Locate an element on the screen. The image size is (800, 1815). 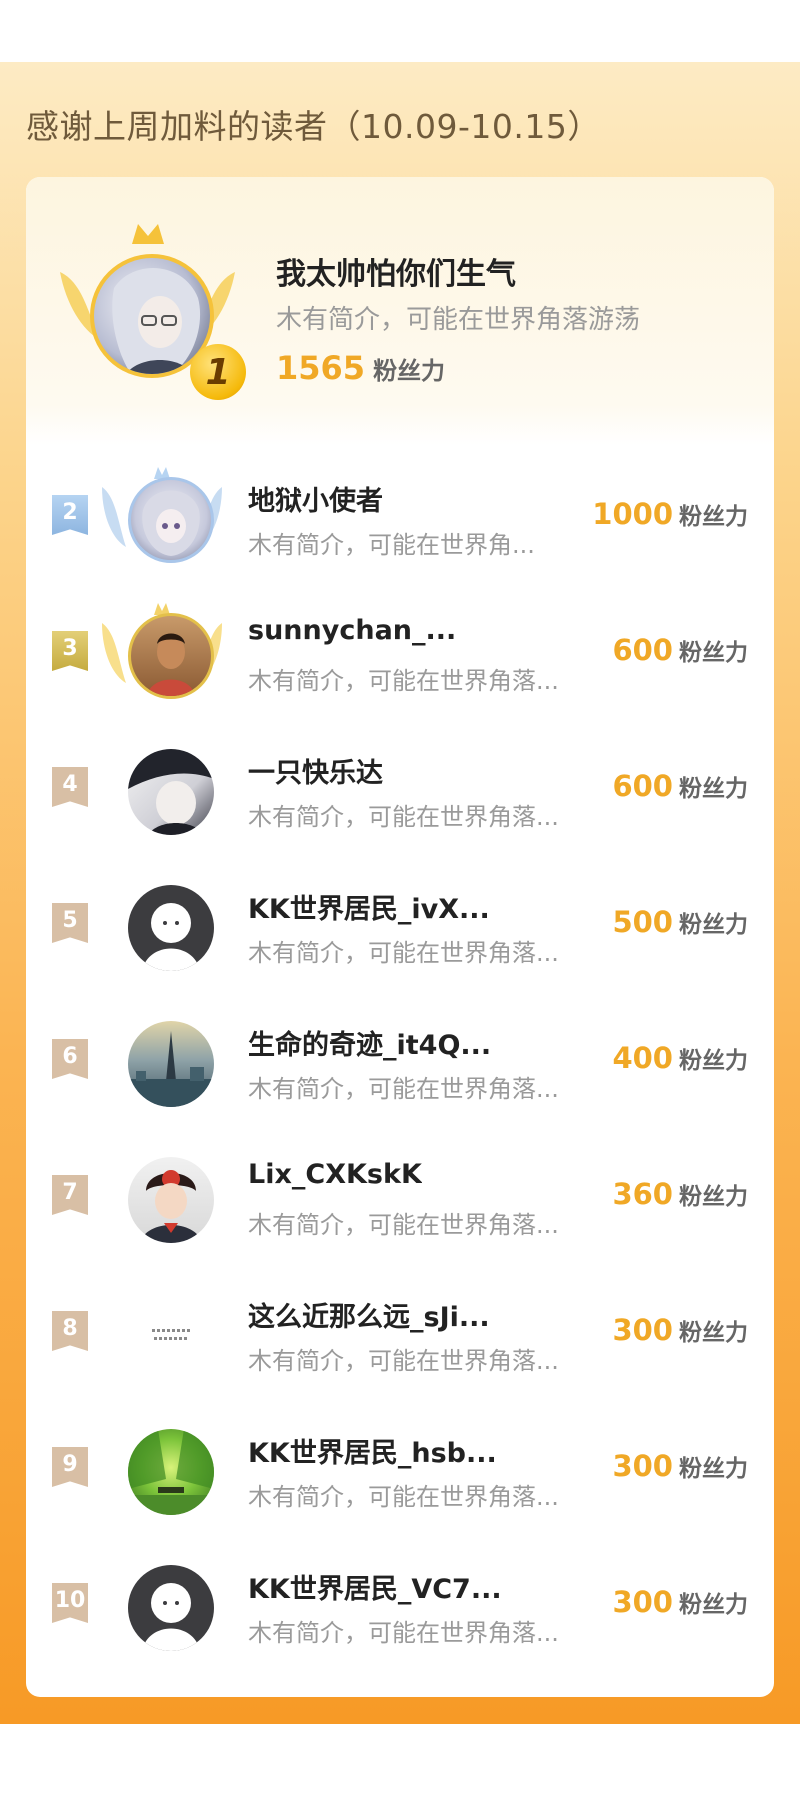
list-item: 8 这么近那么远_sJi... 木有简介，可能在世界角落... 300 粉丝力 is located at coordinates (400, 1331).